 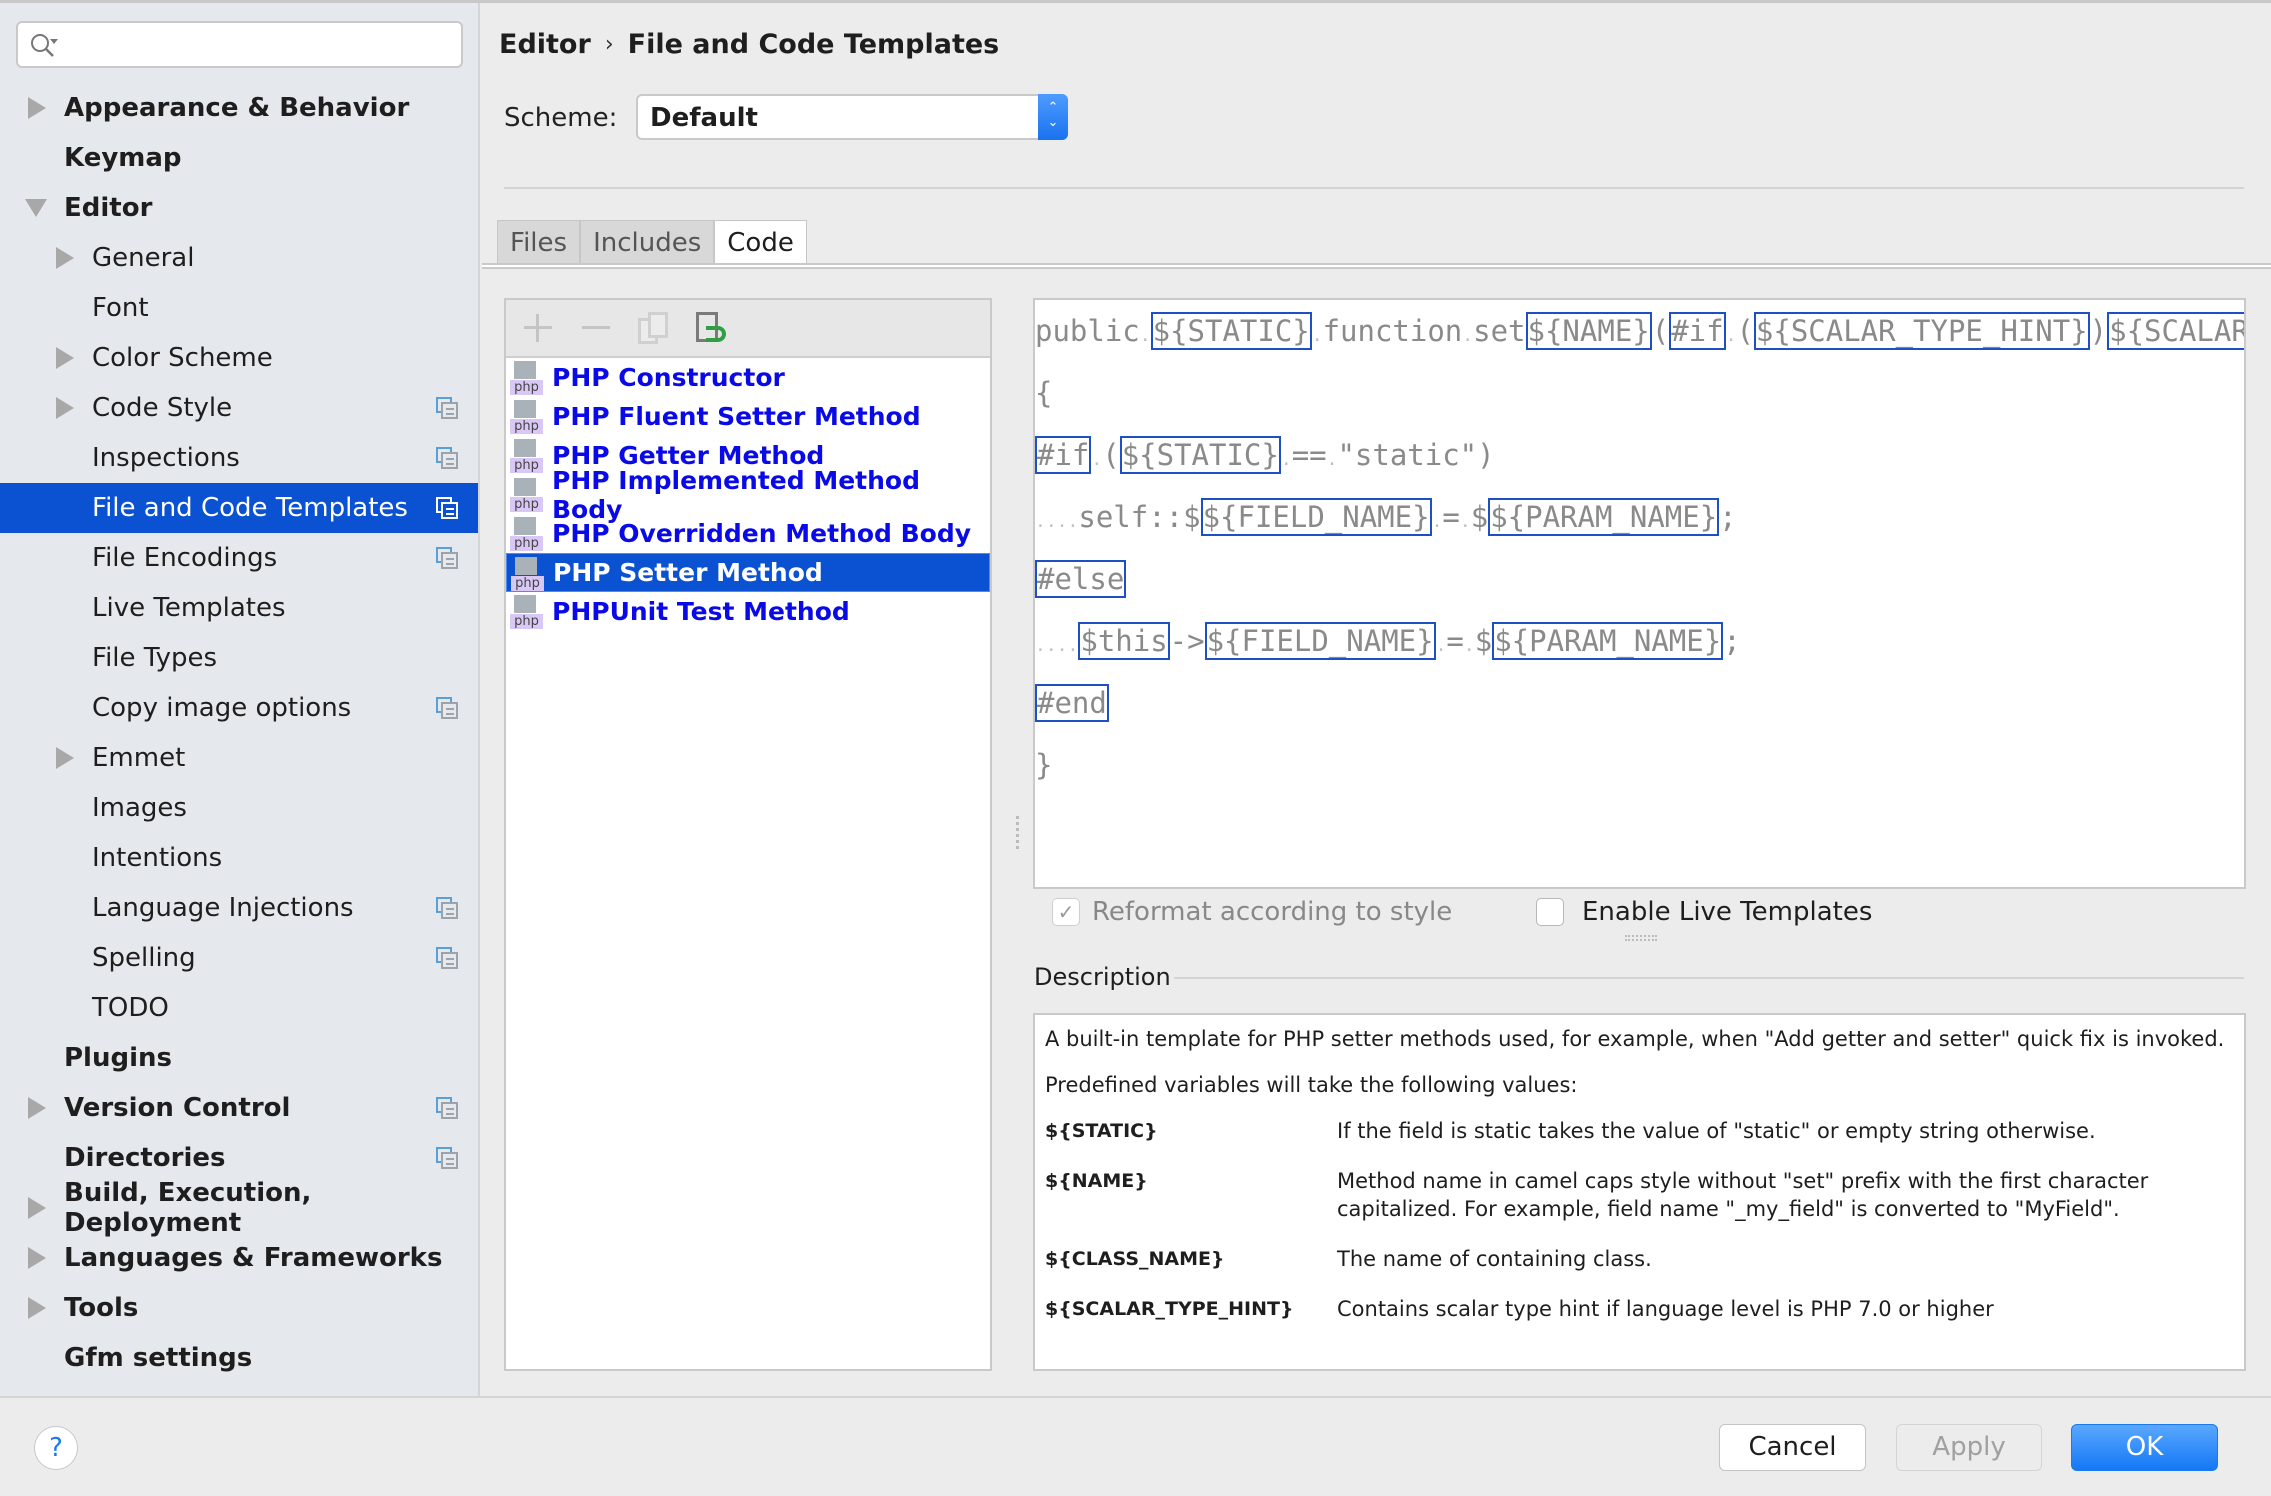 What do you see at coordinates (239, 258) in the screenshot?
I see `sidebar-item-general: General` at bounding box center [239, 258].